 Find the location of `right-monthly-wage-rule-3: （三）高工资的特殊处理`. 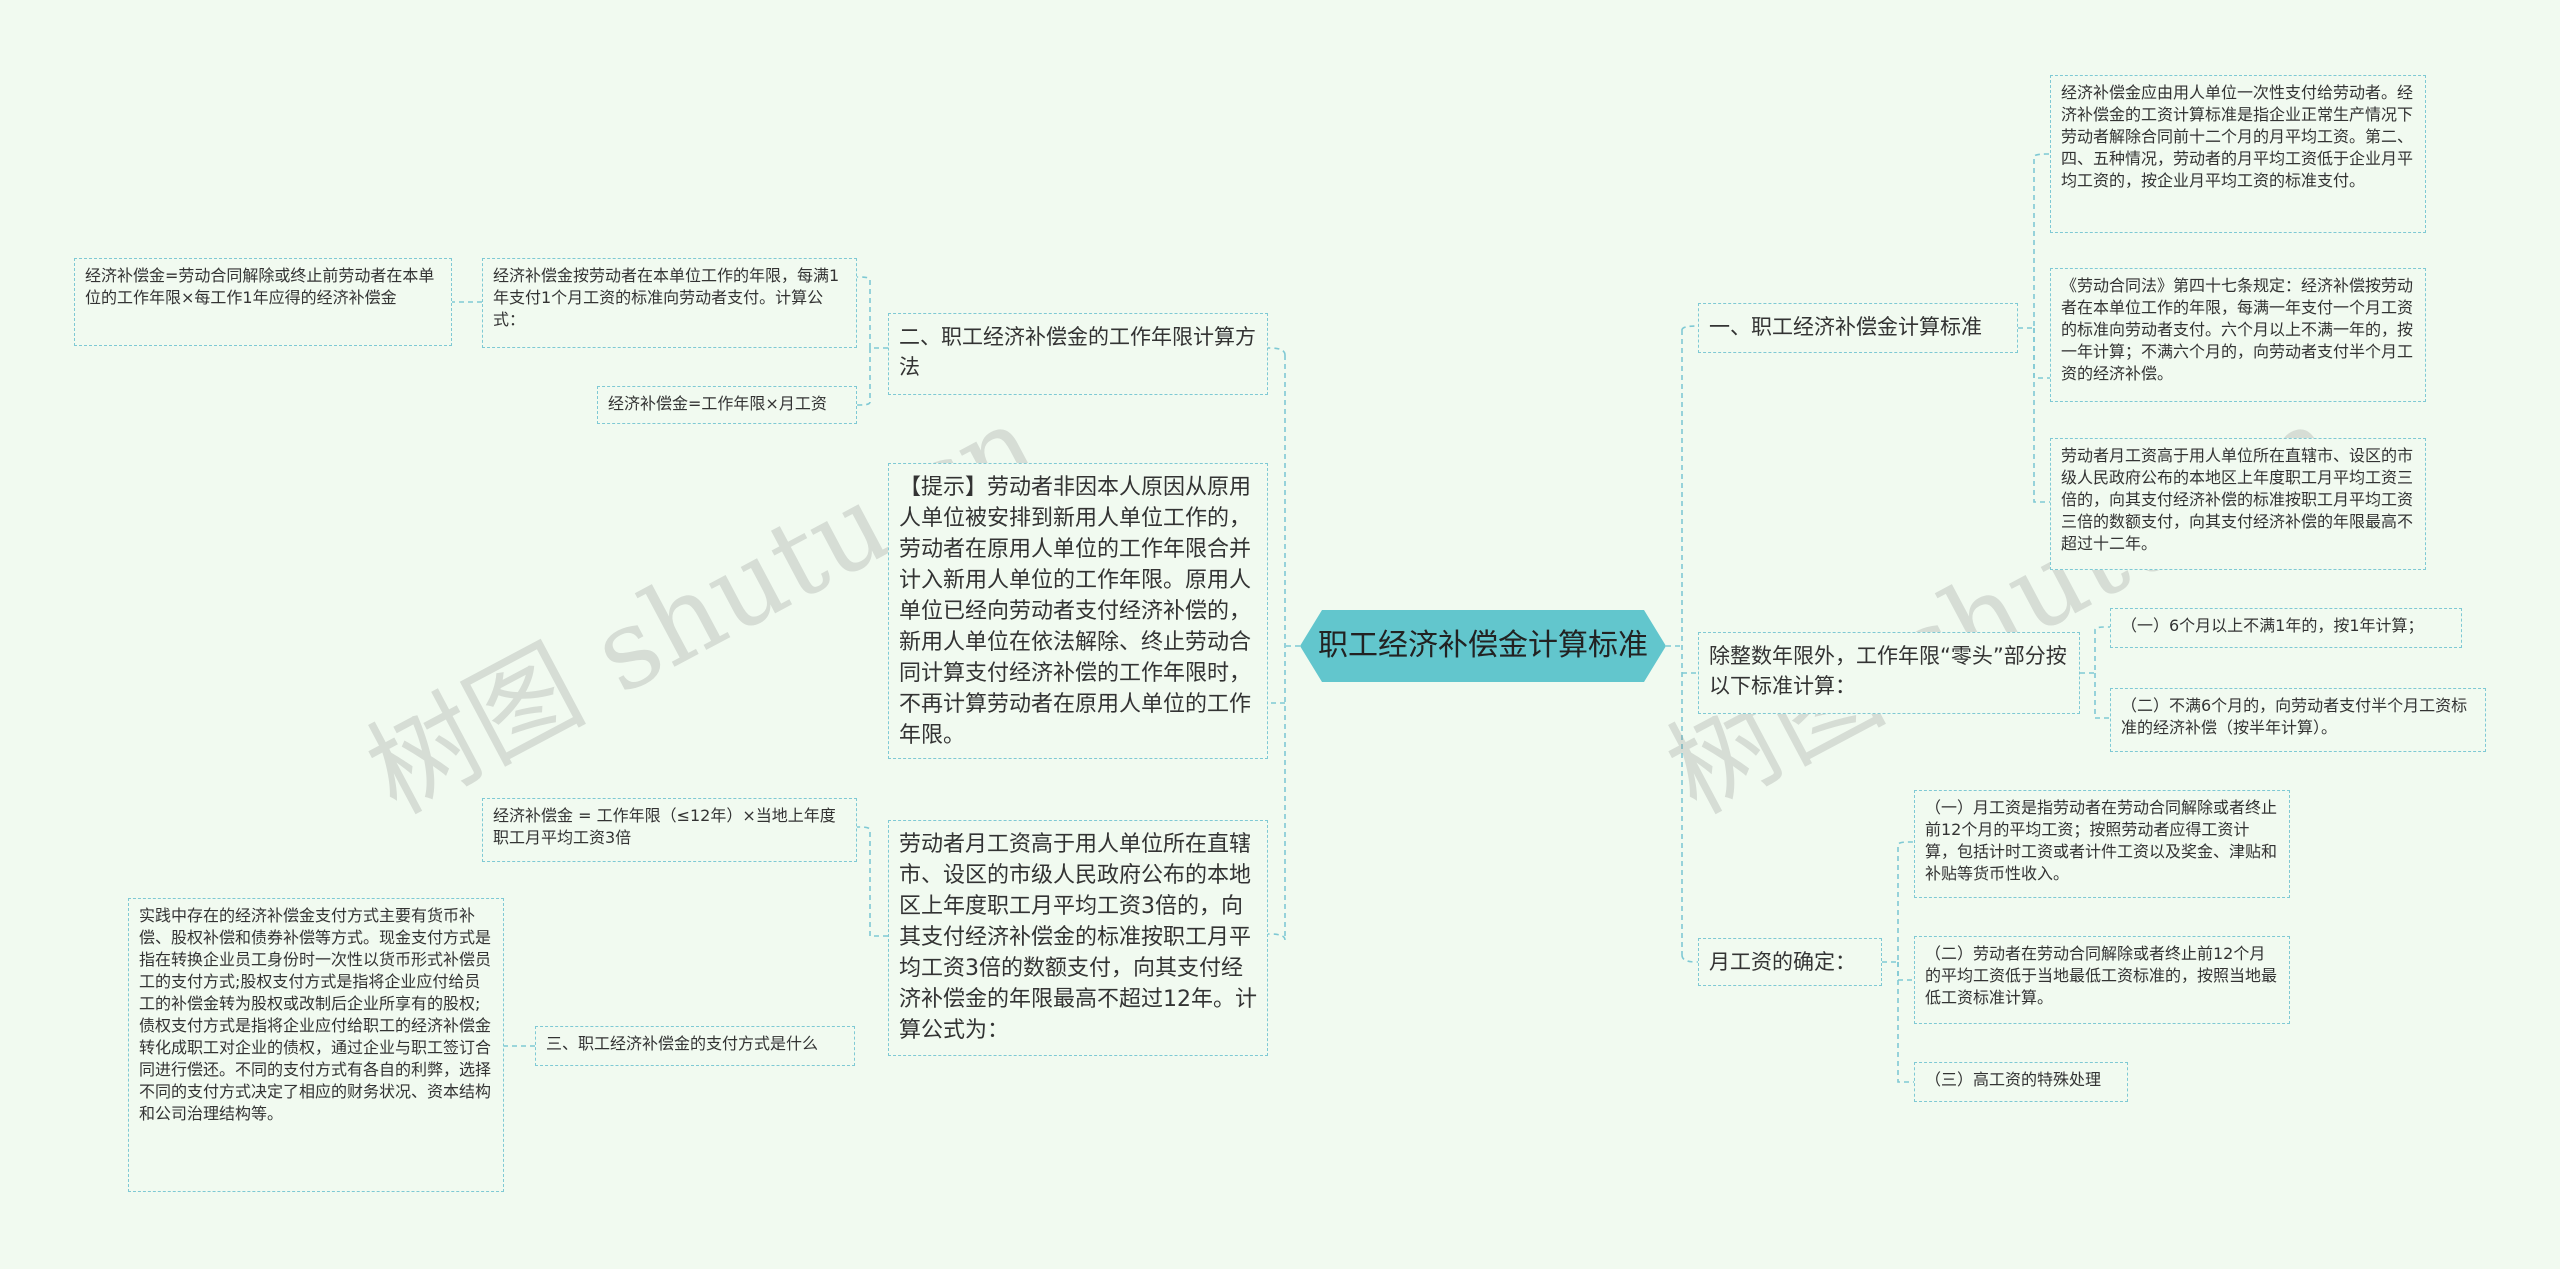

right-monthly-wage-rule-3: （三）高工资的特殊处理 is located at coordinates (2021, 1082).